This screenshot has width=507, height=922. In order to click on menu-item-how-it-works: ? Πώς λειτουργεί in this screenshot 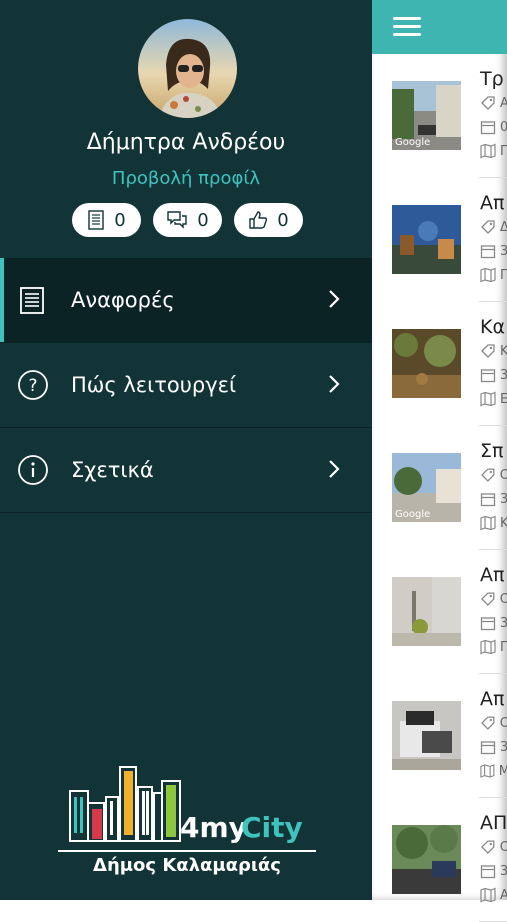, I will do `click(186, 385)`.